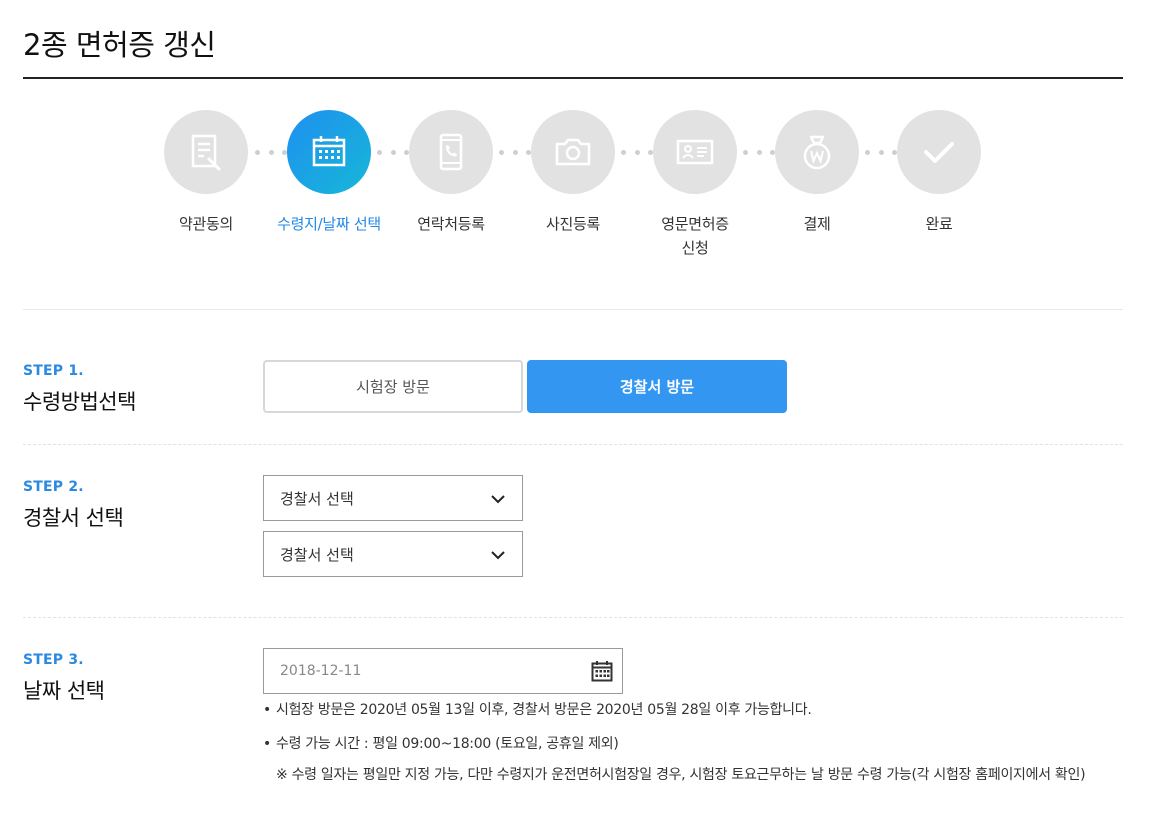  What do you see at coordinates (393, 554) in the screenshot?
I see `police-station-select-2: 경찰서 선택` at bounding box center [393, 554].